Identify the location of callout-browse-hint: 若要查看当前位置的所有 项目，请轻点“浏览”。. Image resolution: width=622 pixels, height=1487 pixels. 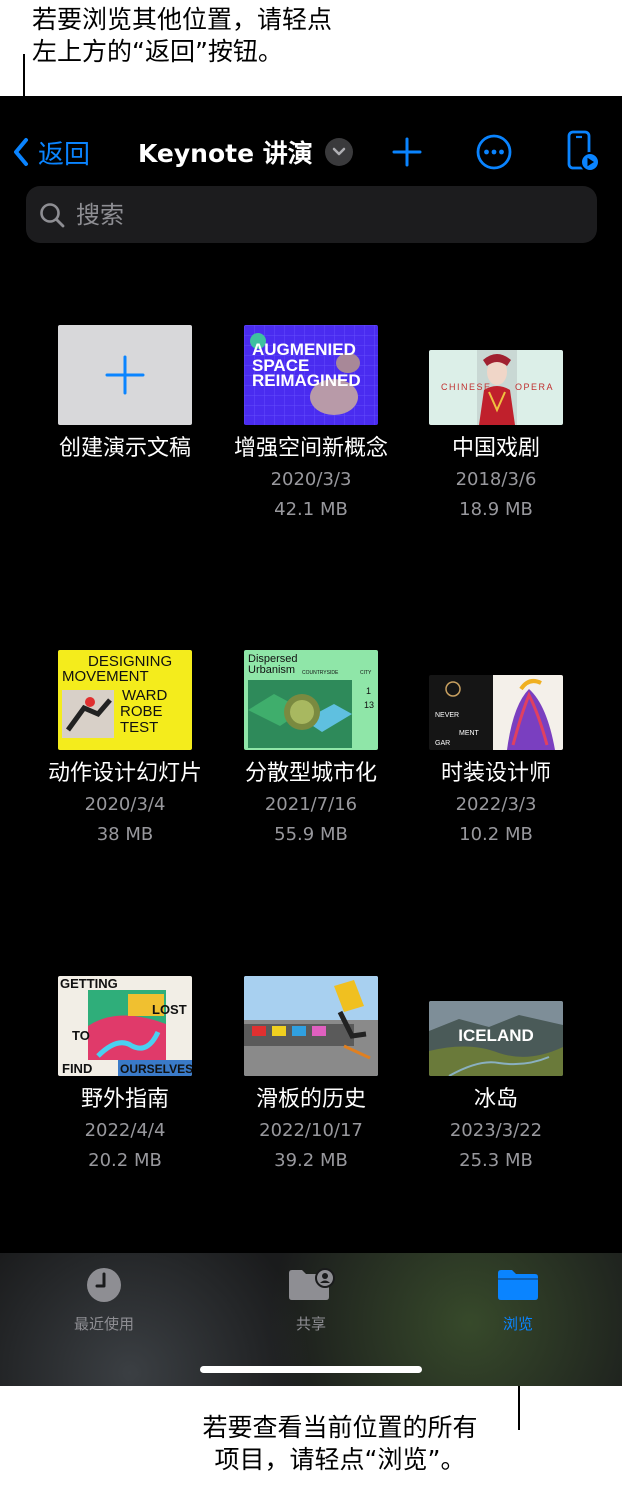
(340, 1444).